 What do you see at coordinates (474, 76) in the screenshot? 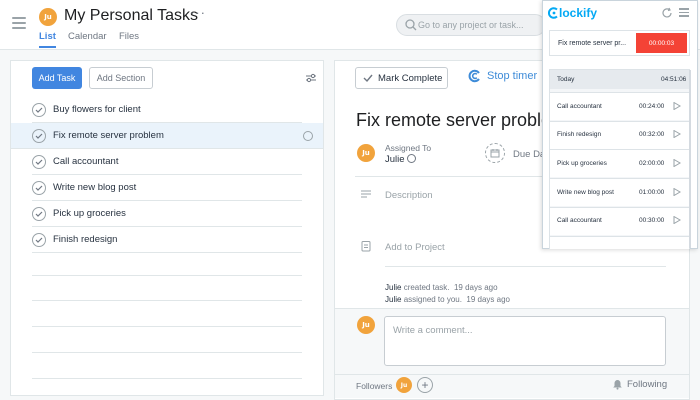
I see `clockify-timer-icon` at bounding box center [474, 76].